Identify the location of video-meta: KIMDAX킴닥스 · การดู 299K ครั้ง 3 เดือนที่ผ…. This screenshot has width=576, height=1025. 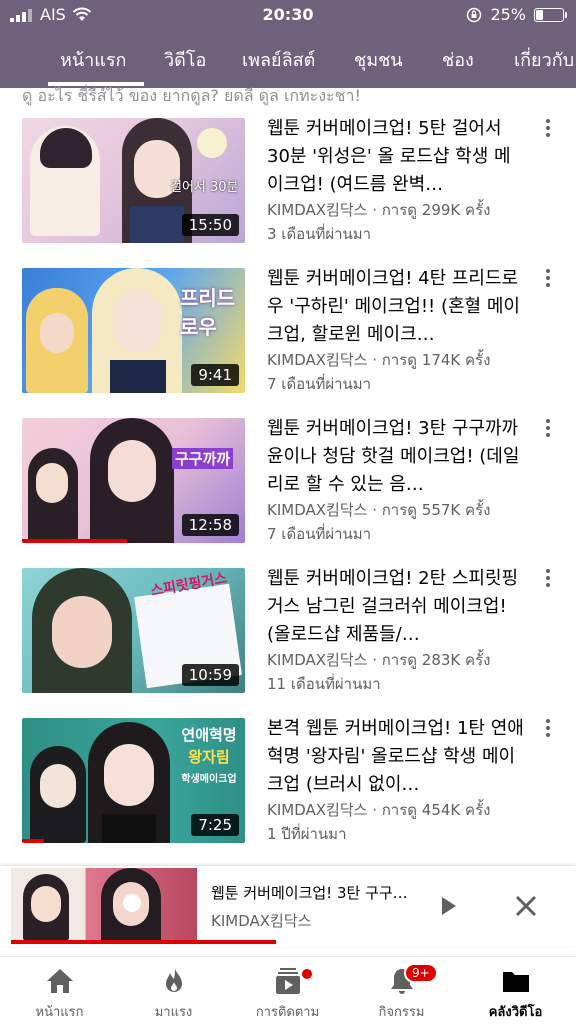
(397, 222).